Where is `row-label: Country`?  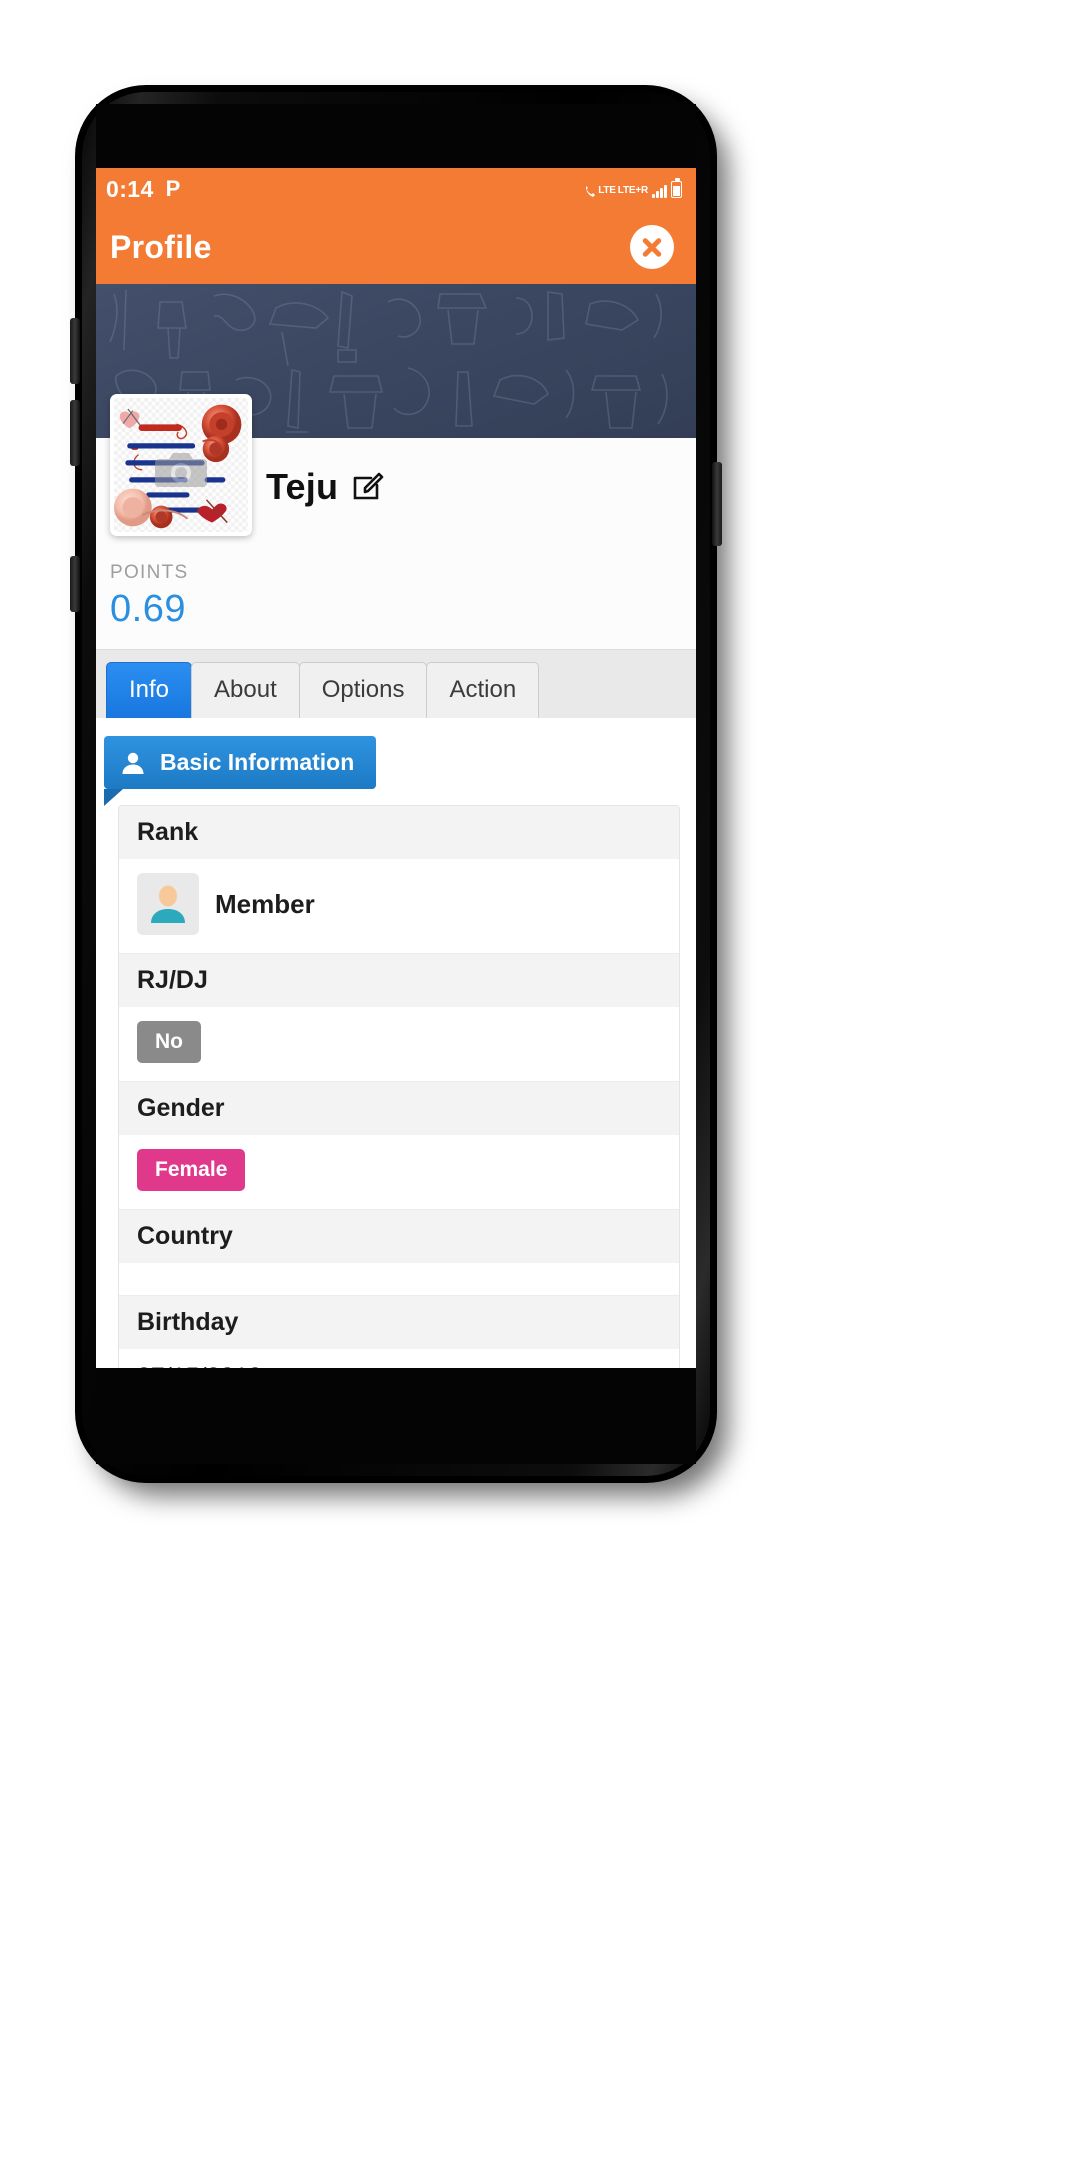
row-label: Country is located at coordinates (399, 1236).